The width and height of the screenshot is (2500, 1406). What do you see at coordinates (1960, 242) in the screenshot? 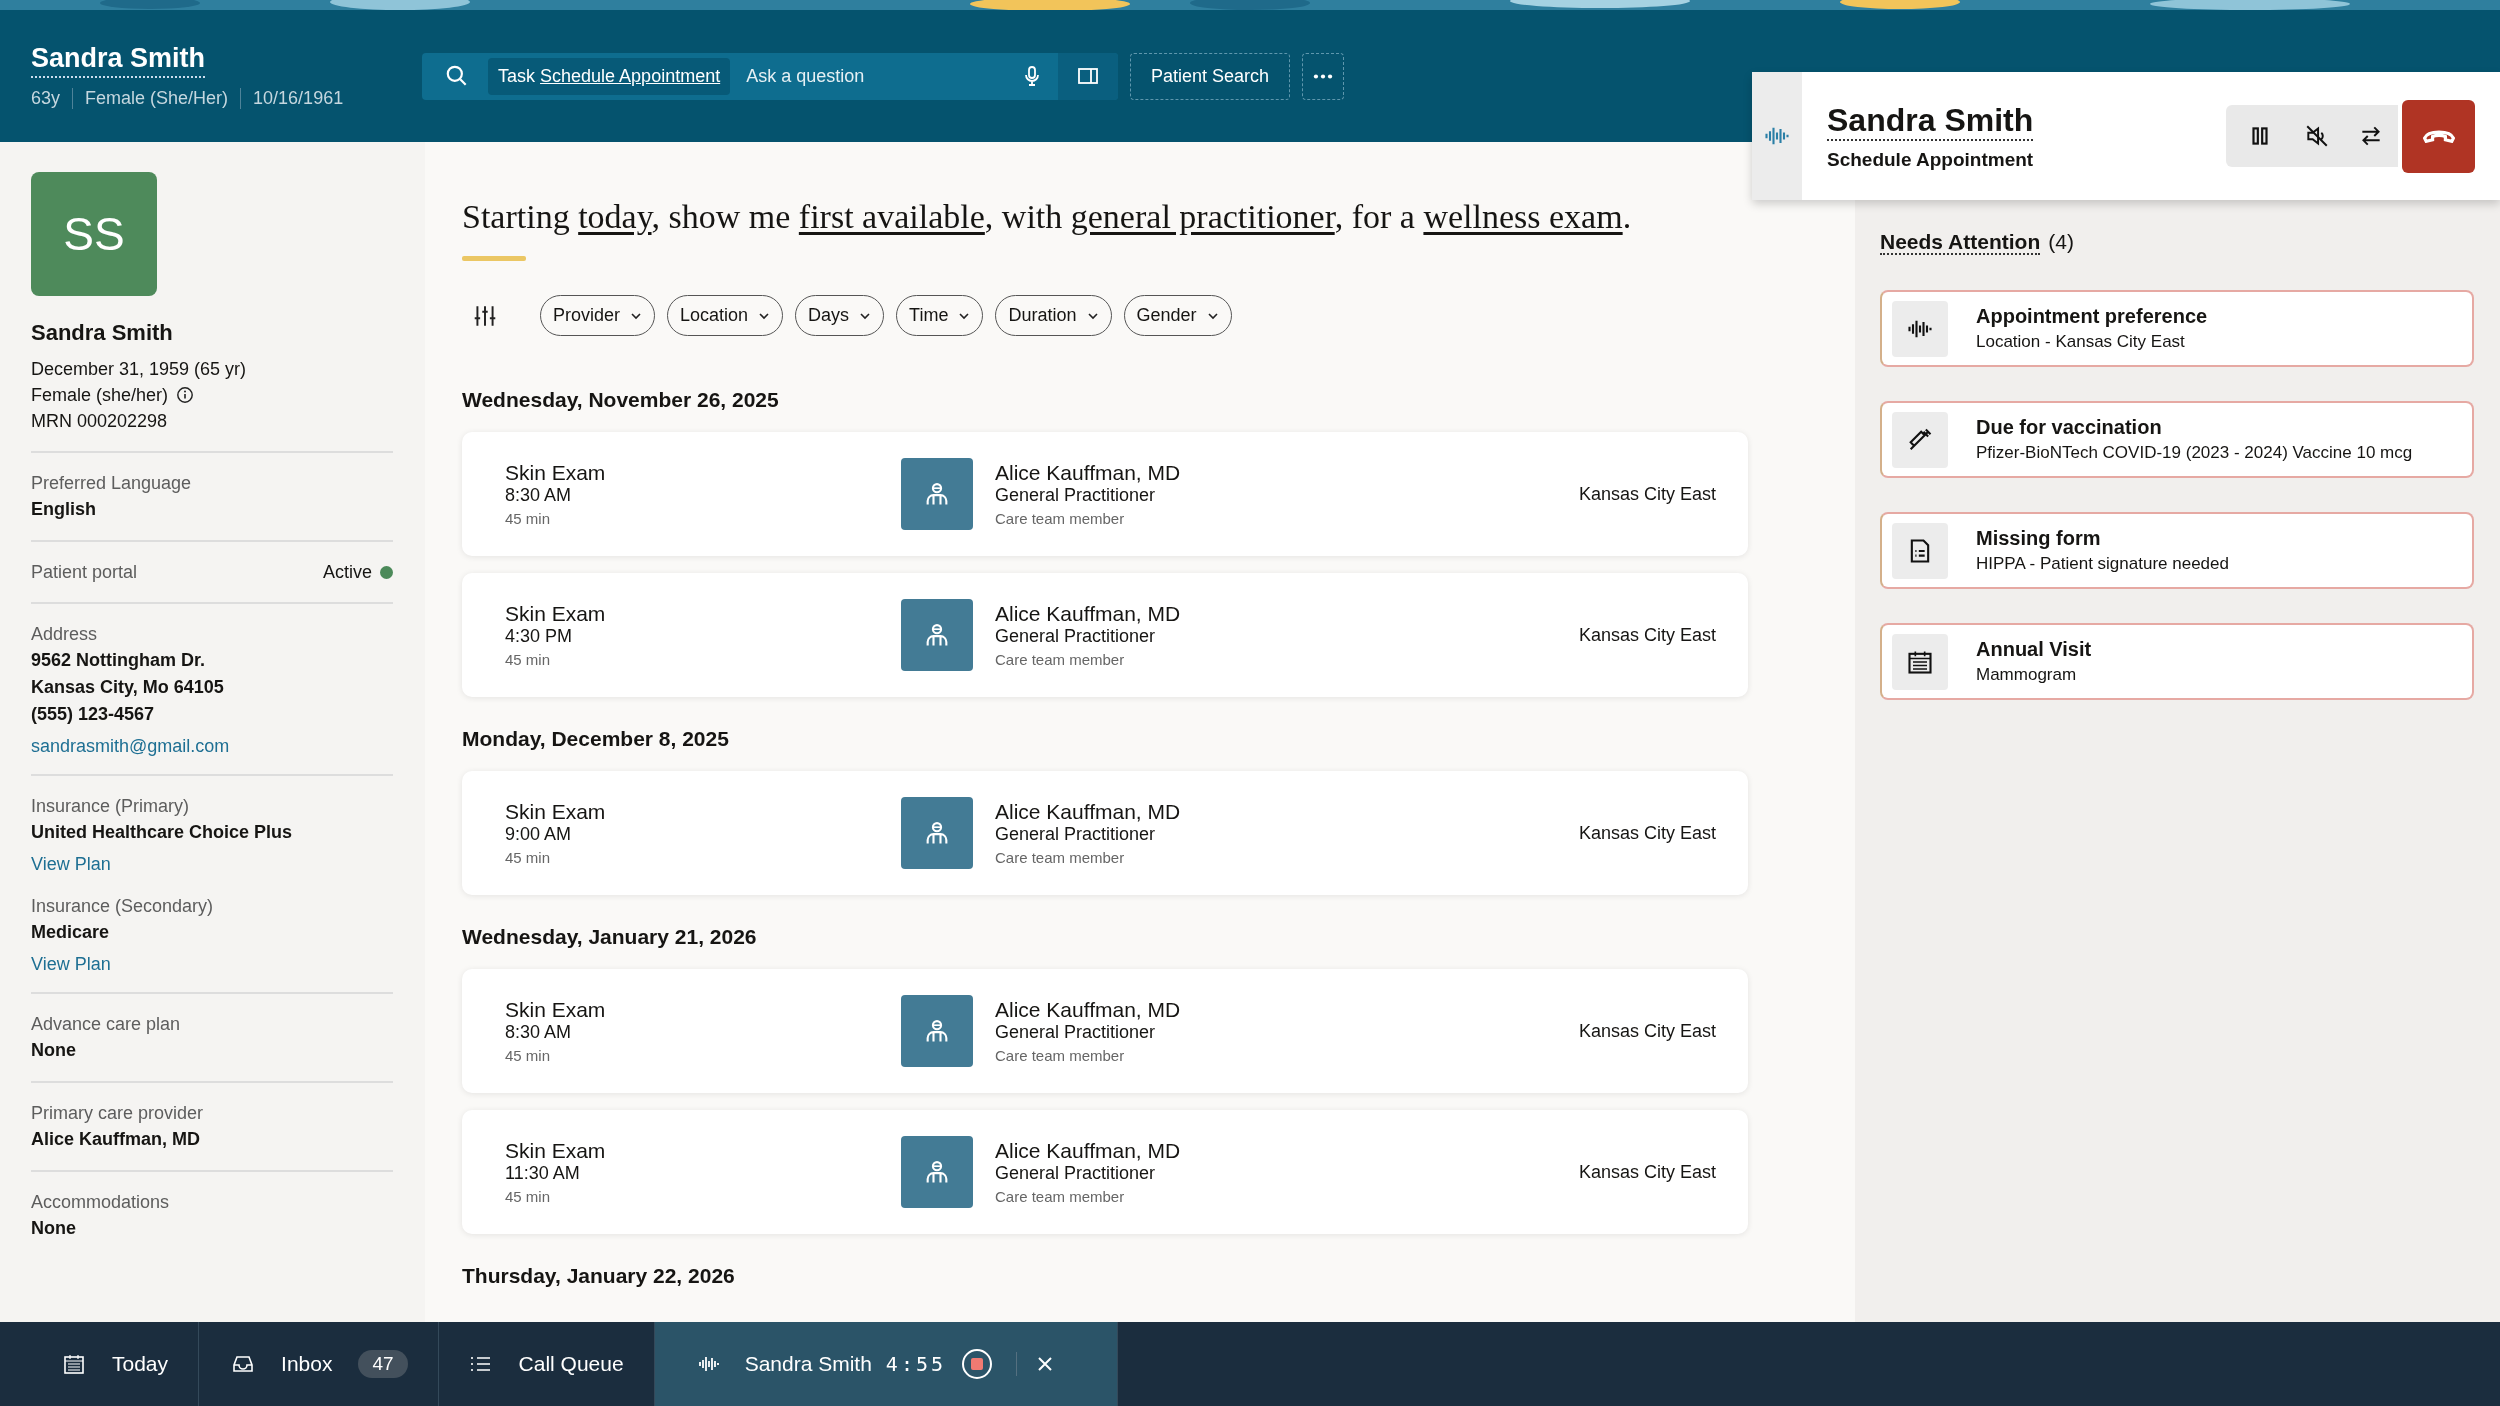
I see `section-title: Needs Attention` at bounding box center [1960, 242].